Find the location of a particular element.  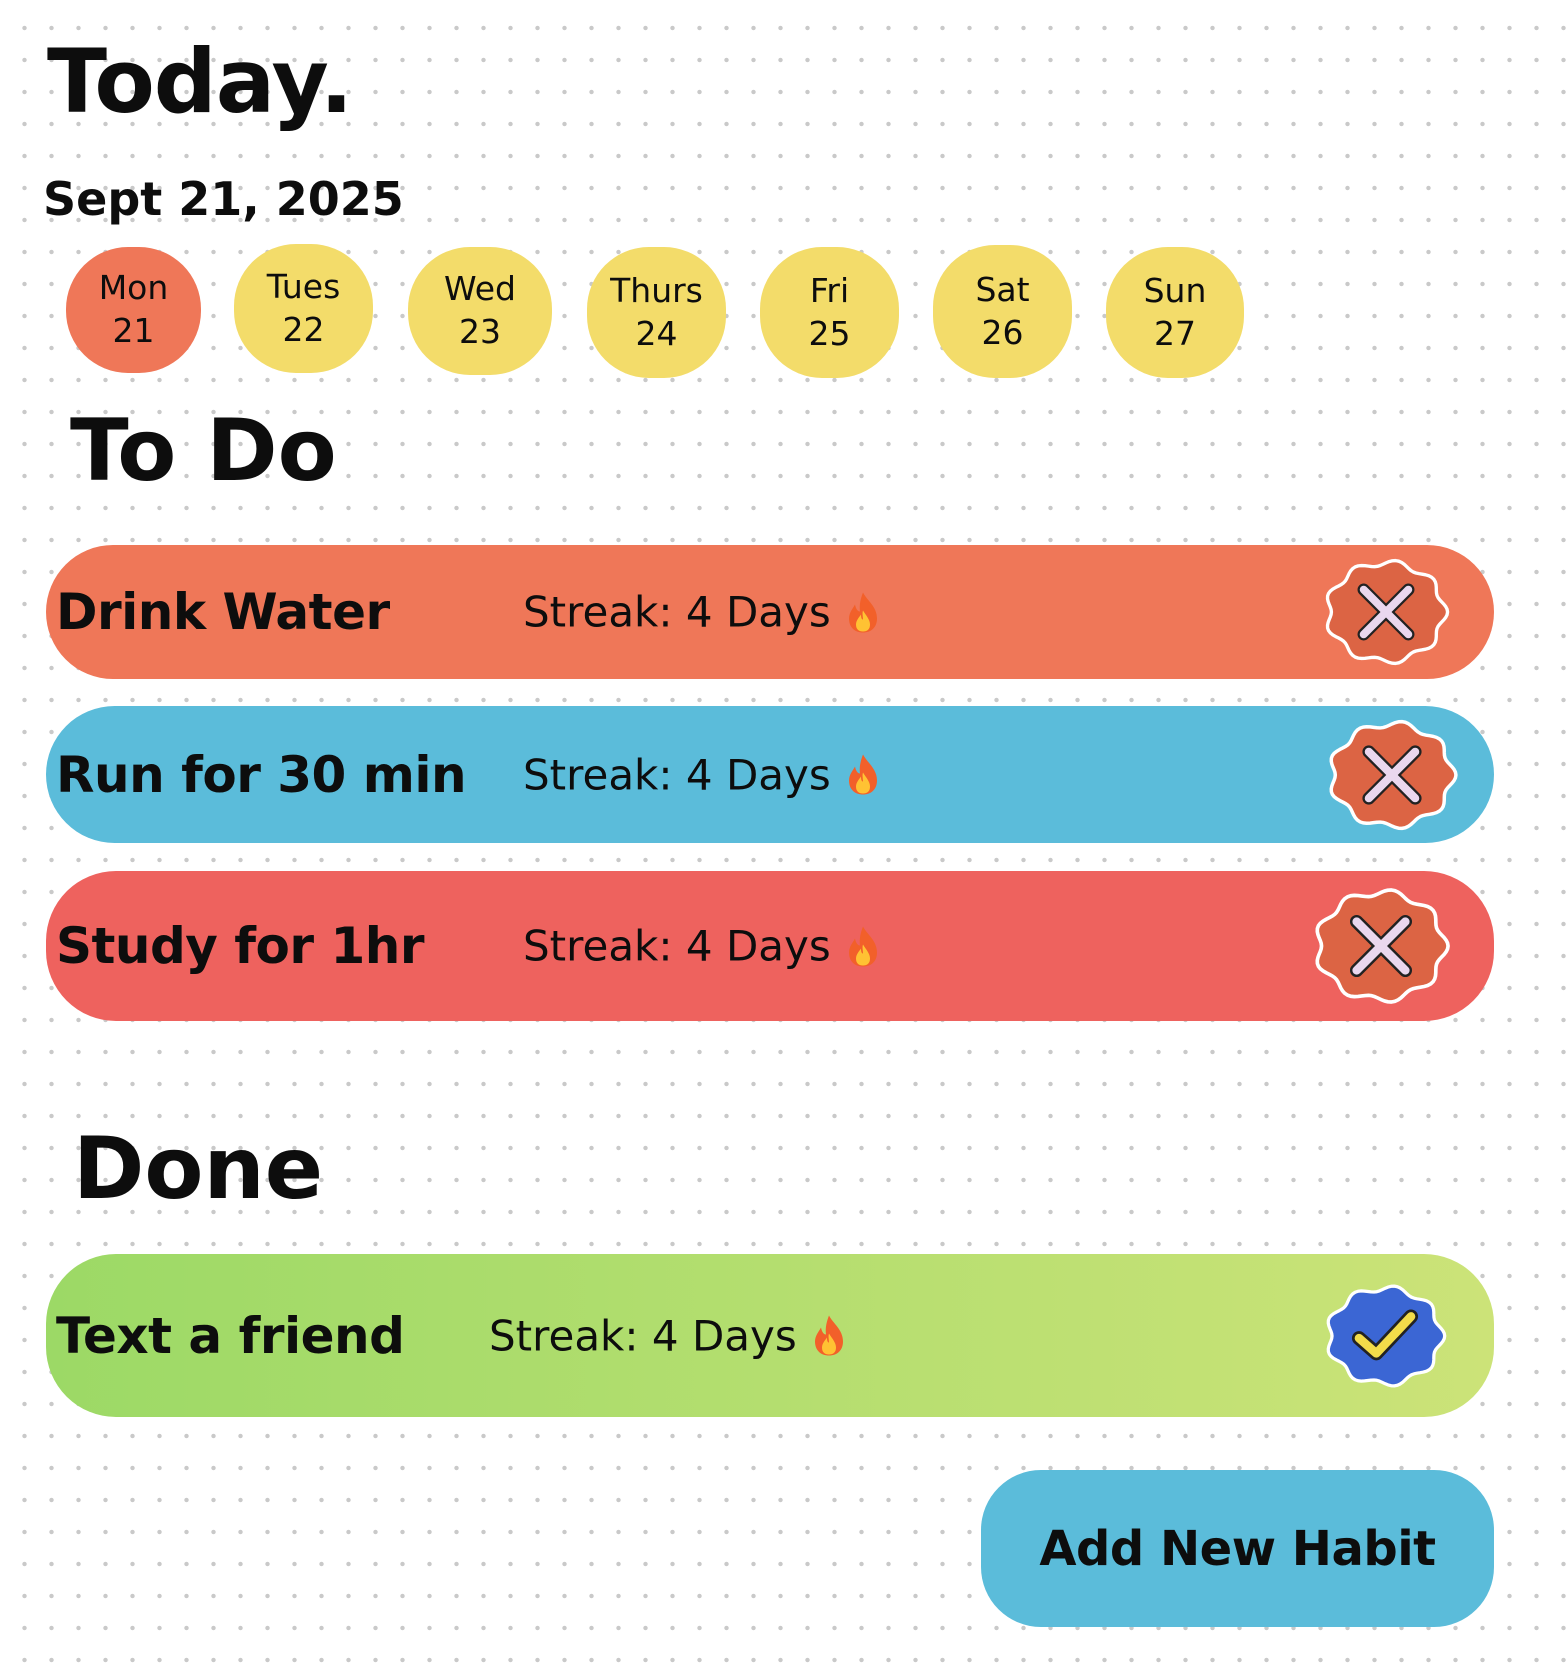

day-name: Sun is located at coordinates (1175, 290).